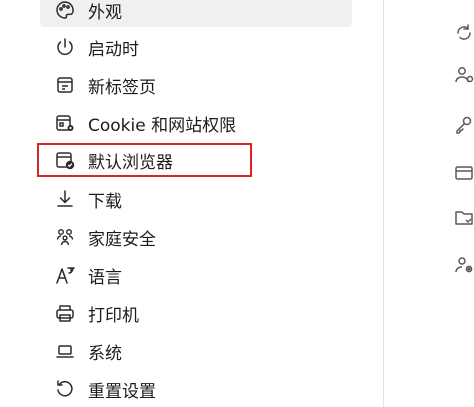 The width and height of the screenshot is (474, 407). I want to click on sidebar-item-label: 语言, so click(105, 277).